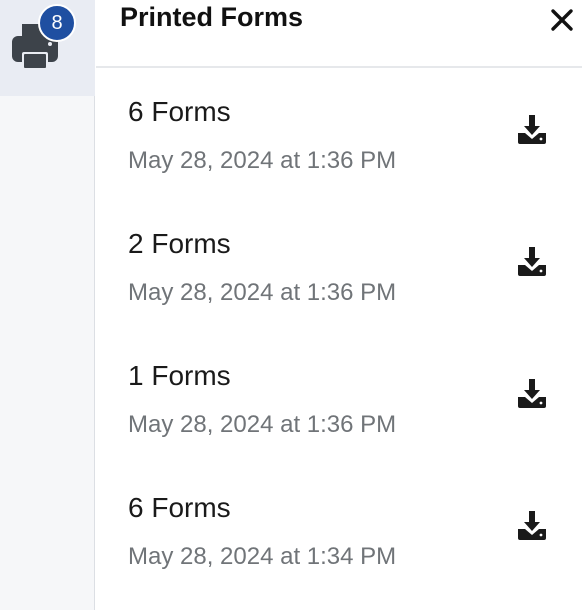  Describe the element at coordinates (57, 23) in the screenshot. I see `print-count-badge: 8` at that location.